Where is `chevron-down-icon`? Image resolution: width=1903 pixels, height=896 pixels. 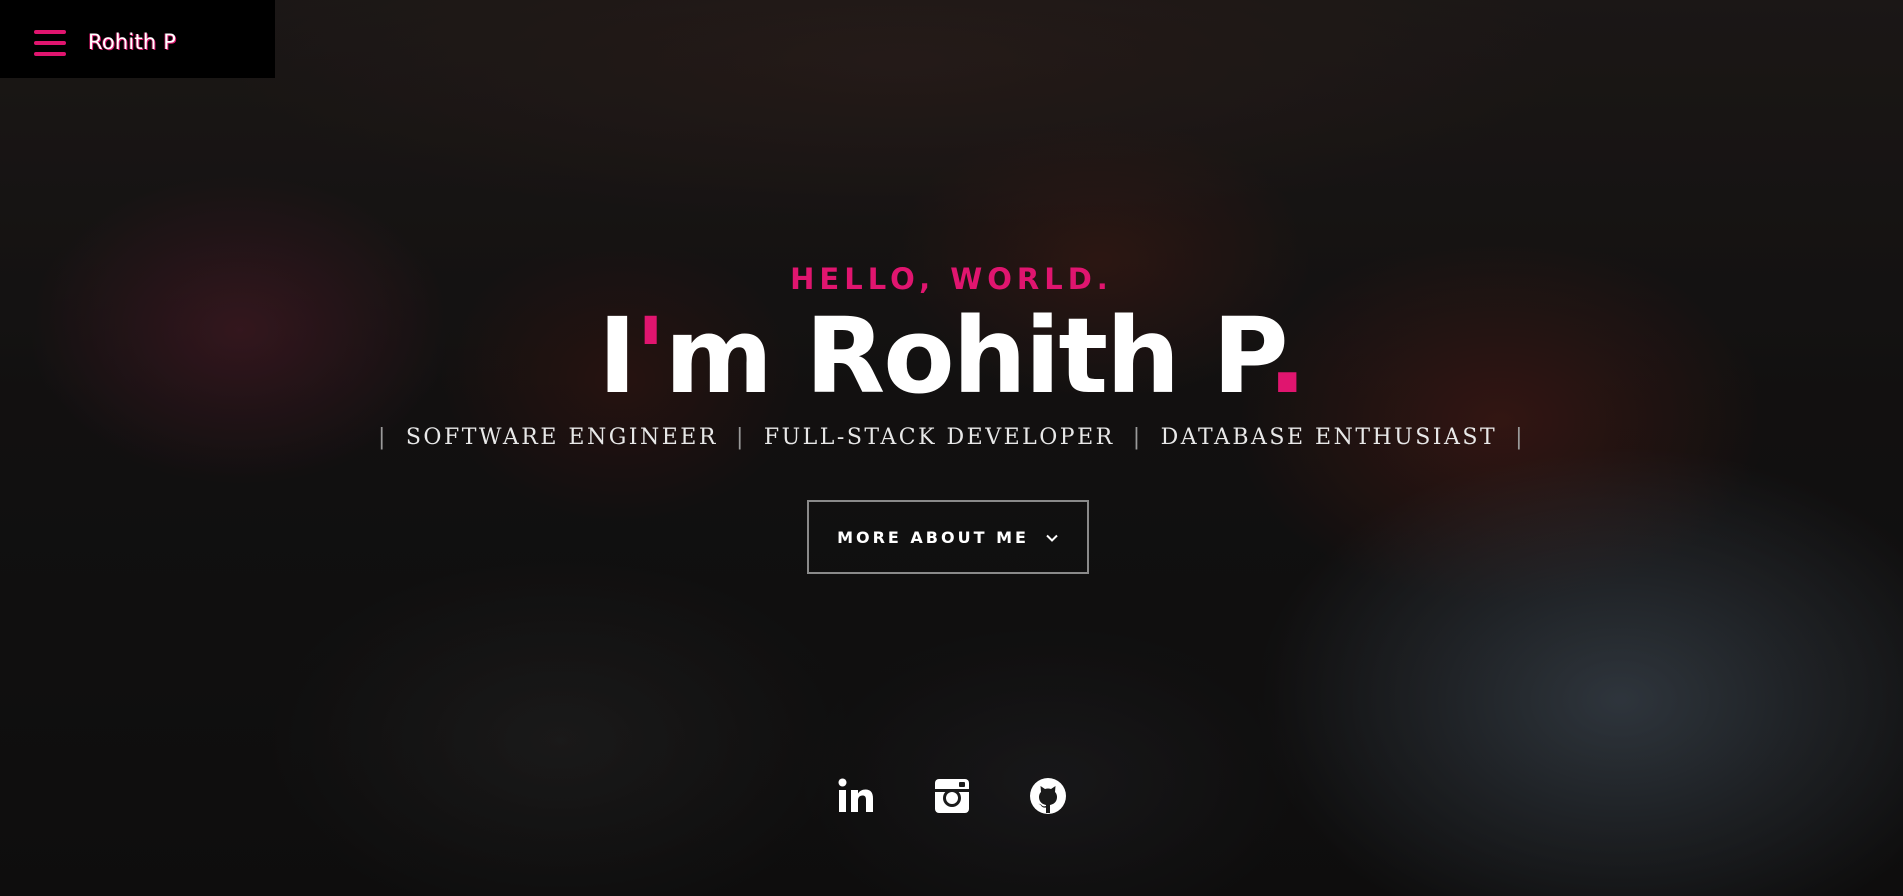
chevron-down-icon is located at coordinates (1052, 537).